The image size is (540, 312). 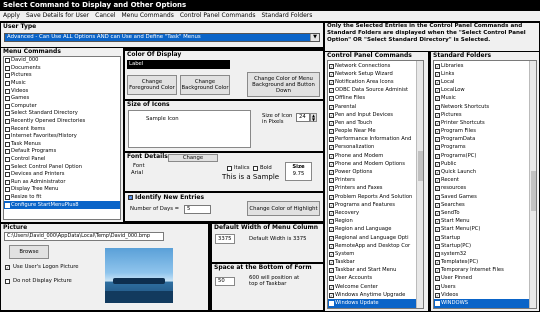 What do you see at coordinates (62, 145) in the screenshot?
I see `menu-command-item: Task Menus` at bounding box center [62, 145].